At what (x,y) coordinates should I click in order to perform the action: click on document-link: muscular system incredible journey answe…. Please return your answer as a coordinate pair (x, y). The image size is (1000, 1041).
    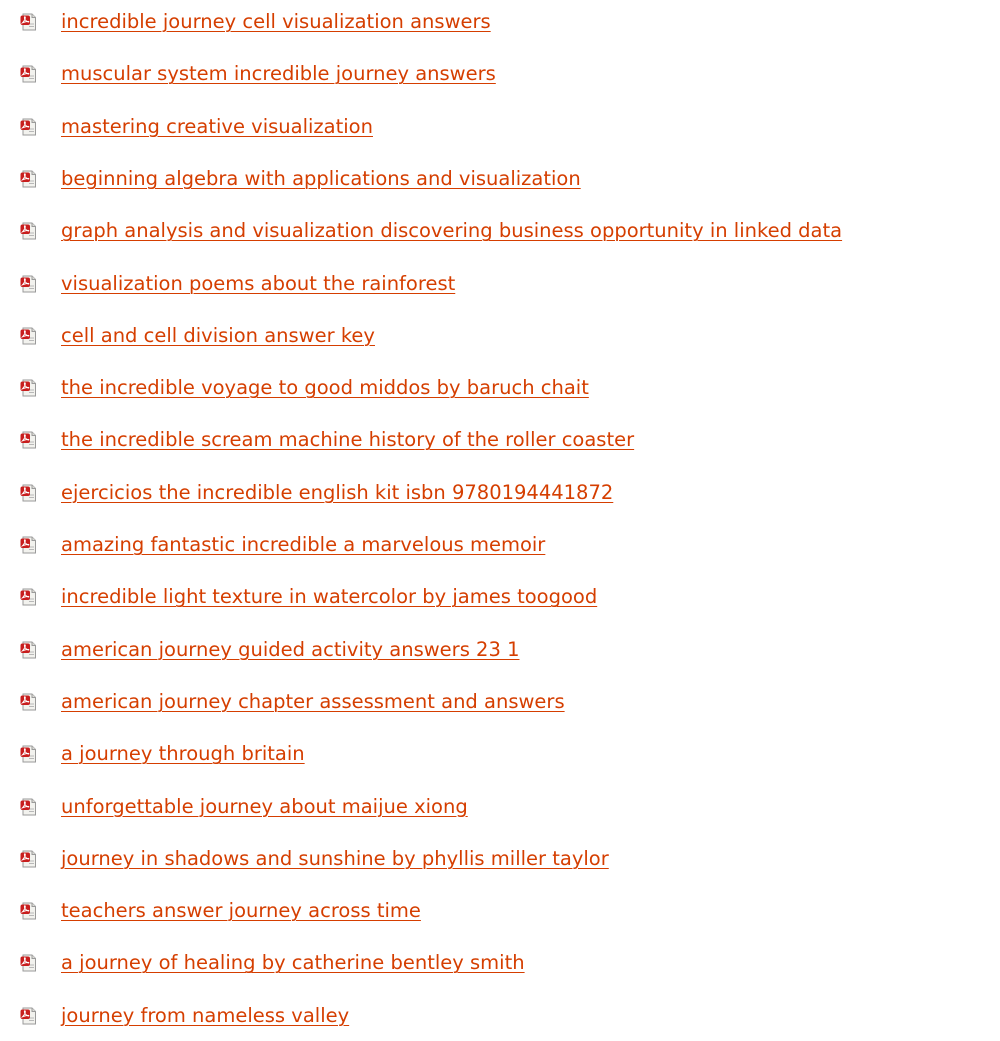
    Looking at the image, I should click on (278, 74).